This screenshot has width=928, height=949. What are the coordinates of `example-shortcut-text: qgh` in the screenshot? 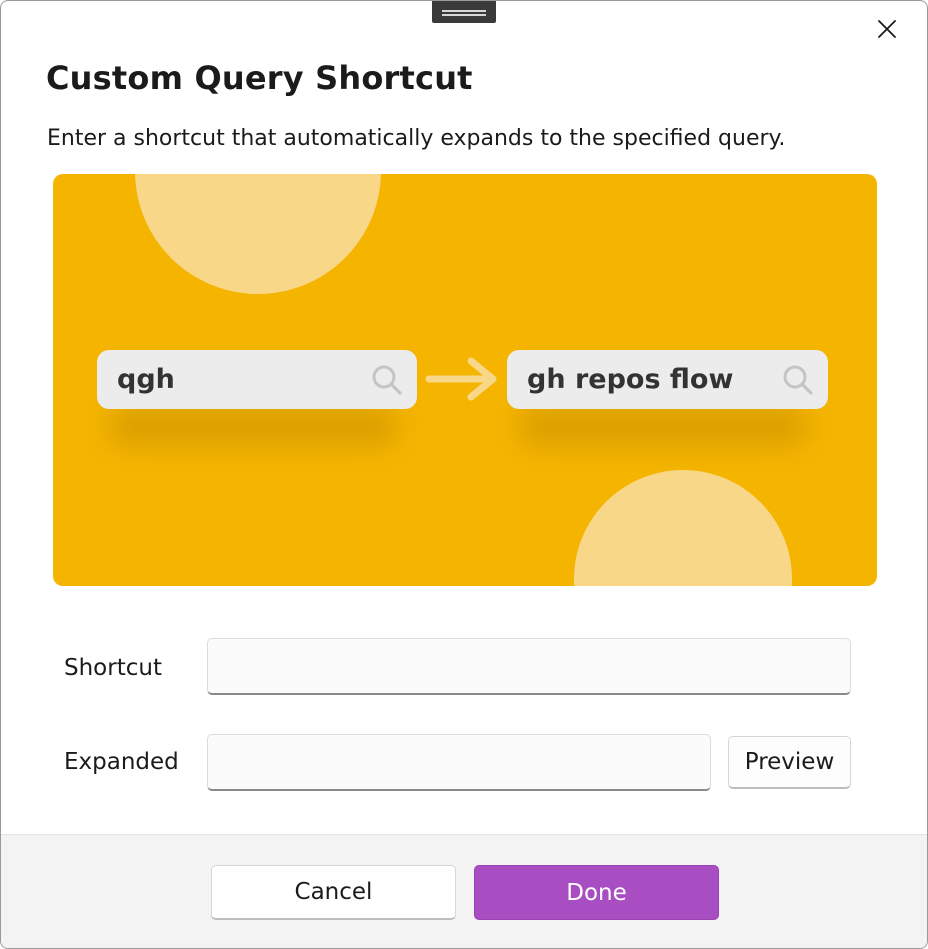 It's located at (146, 379).